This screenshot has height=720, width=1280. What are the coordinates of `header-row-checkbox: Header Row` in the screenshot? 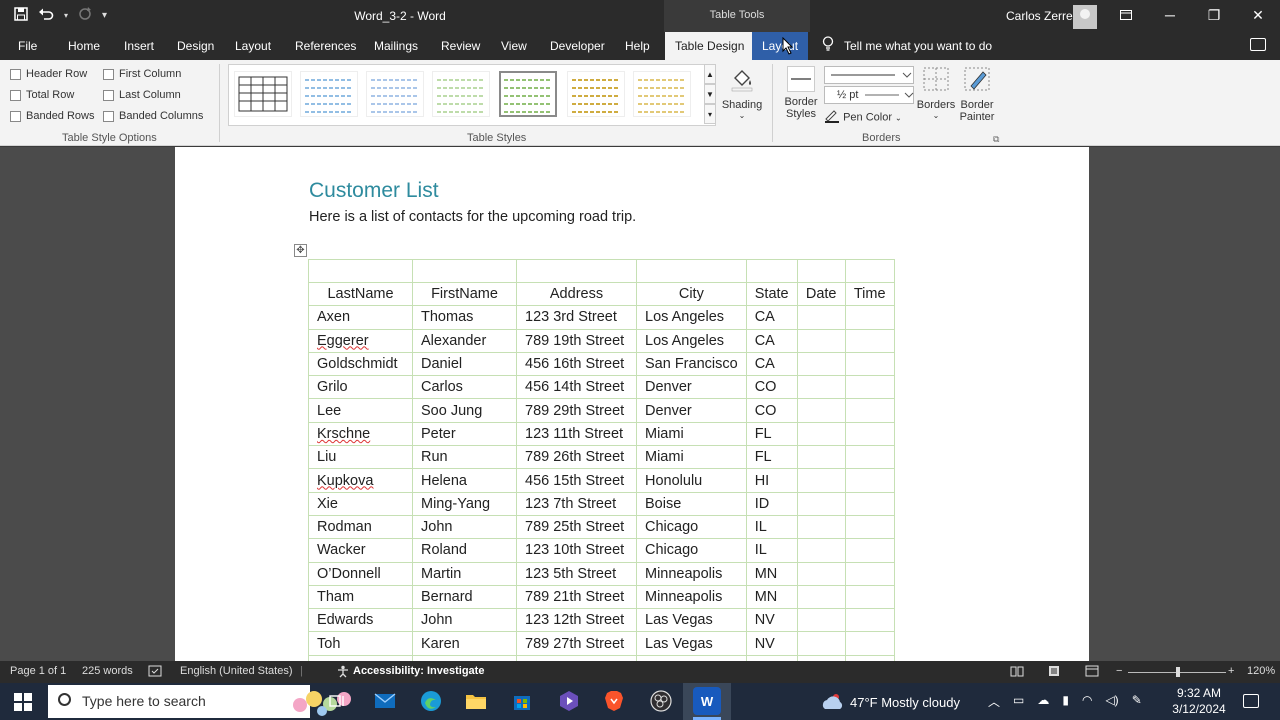 It's located at (48, 74).